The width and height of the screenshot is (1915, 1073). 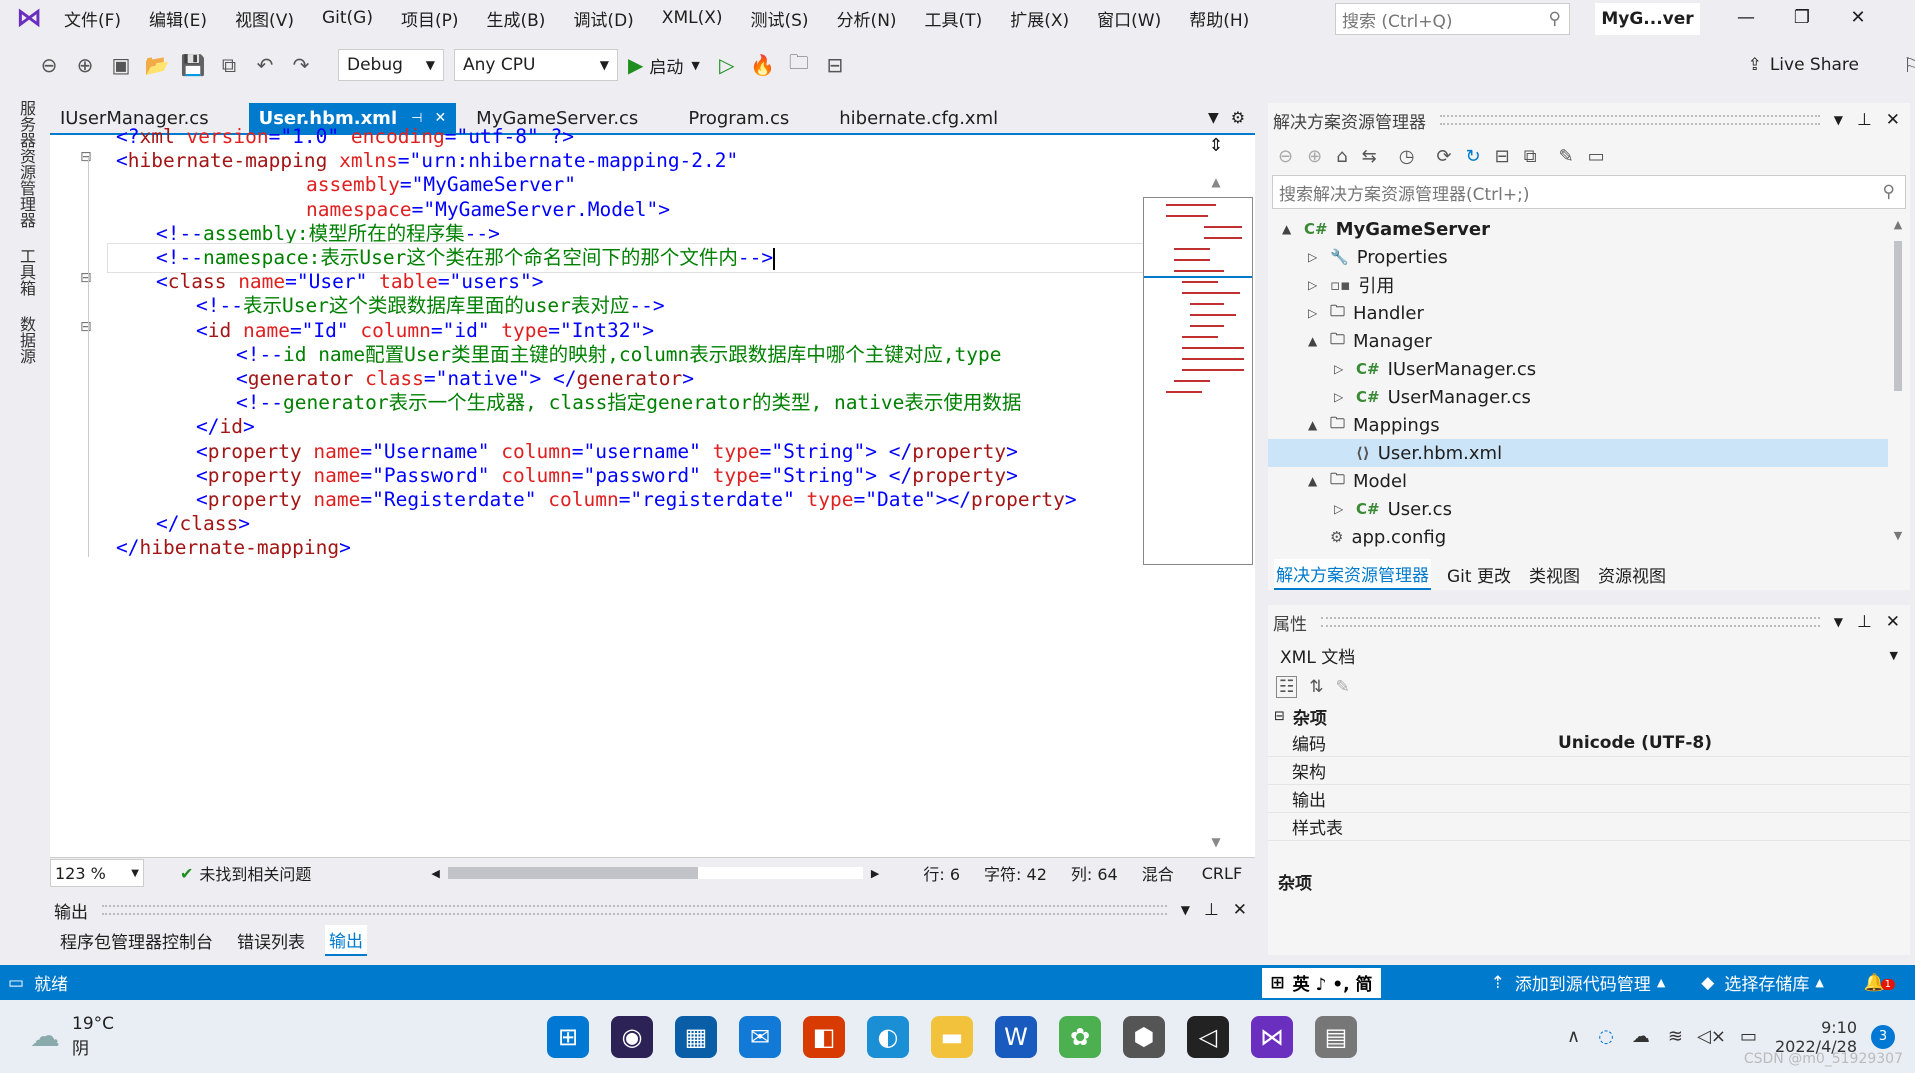 I want to click on defender-icon: ◌, so click(x=1606, y=1036).